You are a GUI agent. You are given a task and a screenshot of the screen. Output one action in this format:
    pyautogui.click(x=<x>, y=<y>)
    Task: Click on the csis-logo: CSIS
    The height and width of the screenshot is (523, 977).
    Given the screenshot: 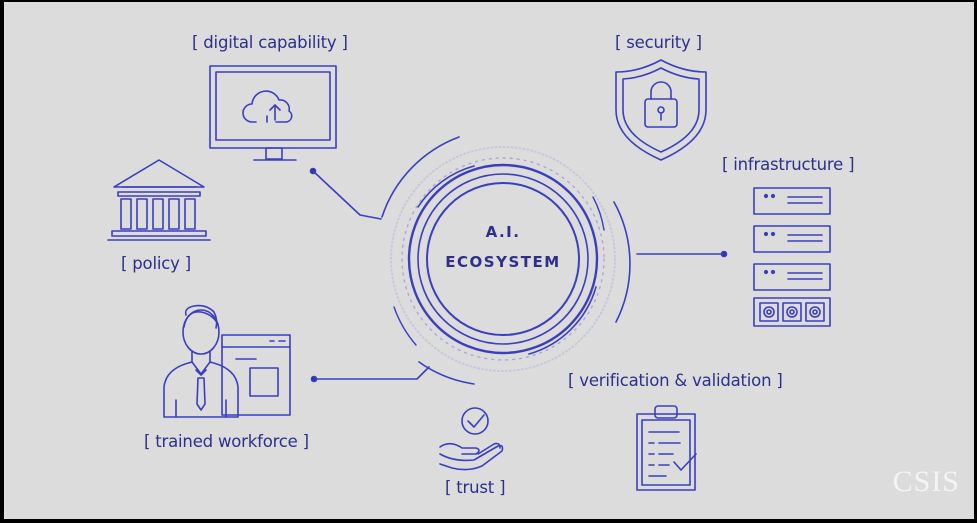 What is the action you would take?
    pyautogui.click(x=926, y=481)
    